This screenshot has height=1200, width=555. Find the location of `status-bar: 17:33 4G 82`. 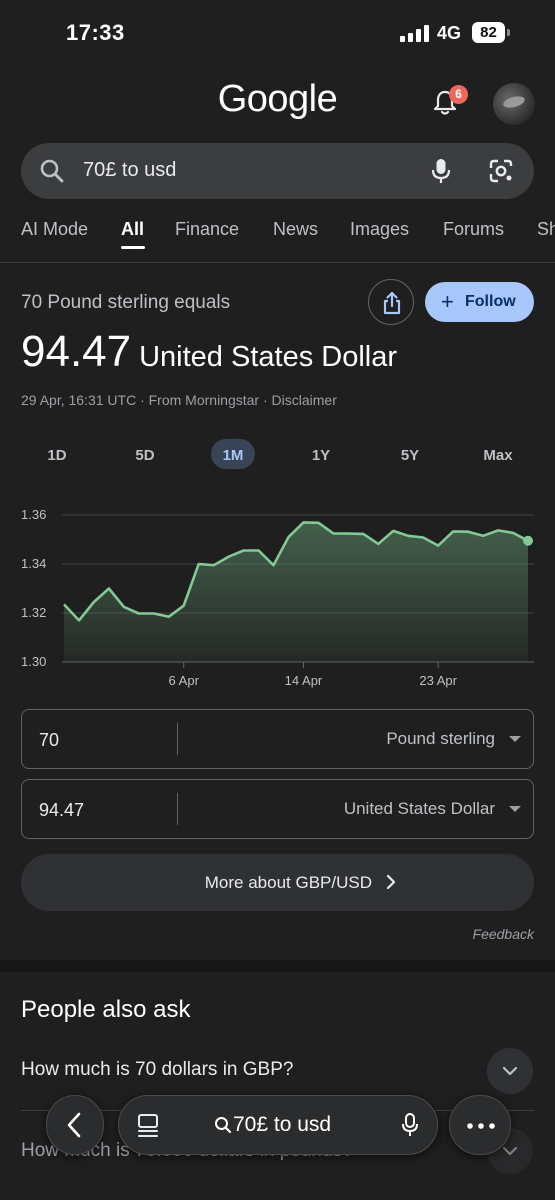

status-bar: 17:33 4G 82 is located at coordinates (277, 33).